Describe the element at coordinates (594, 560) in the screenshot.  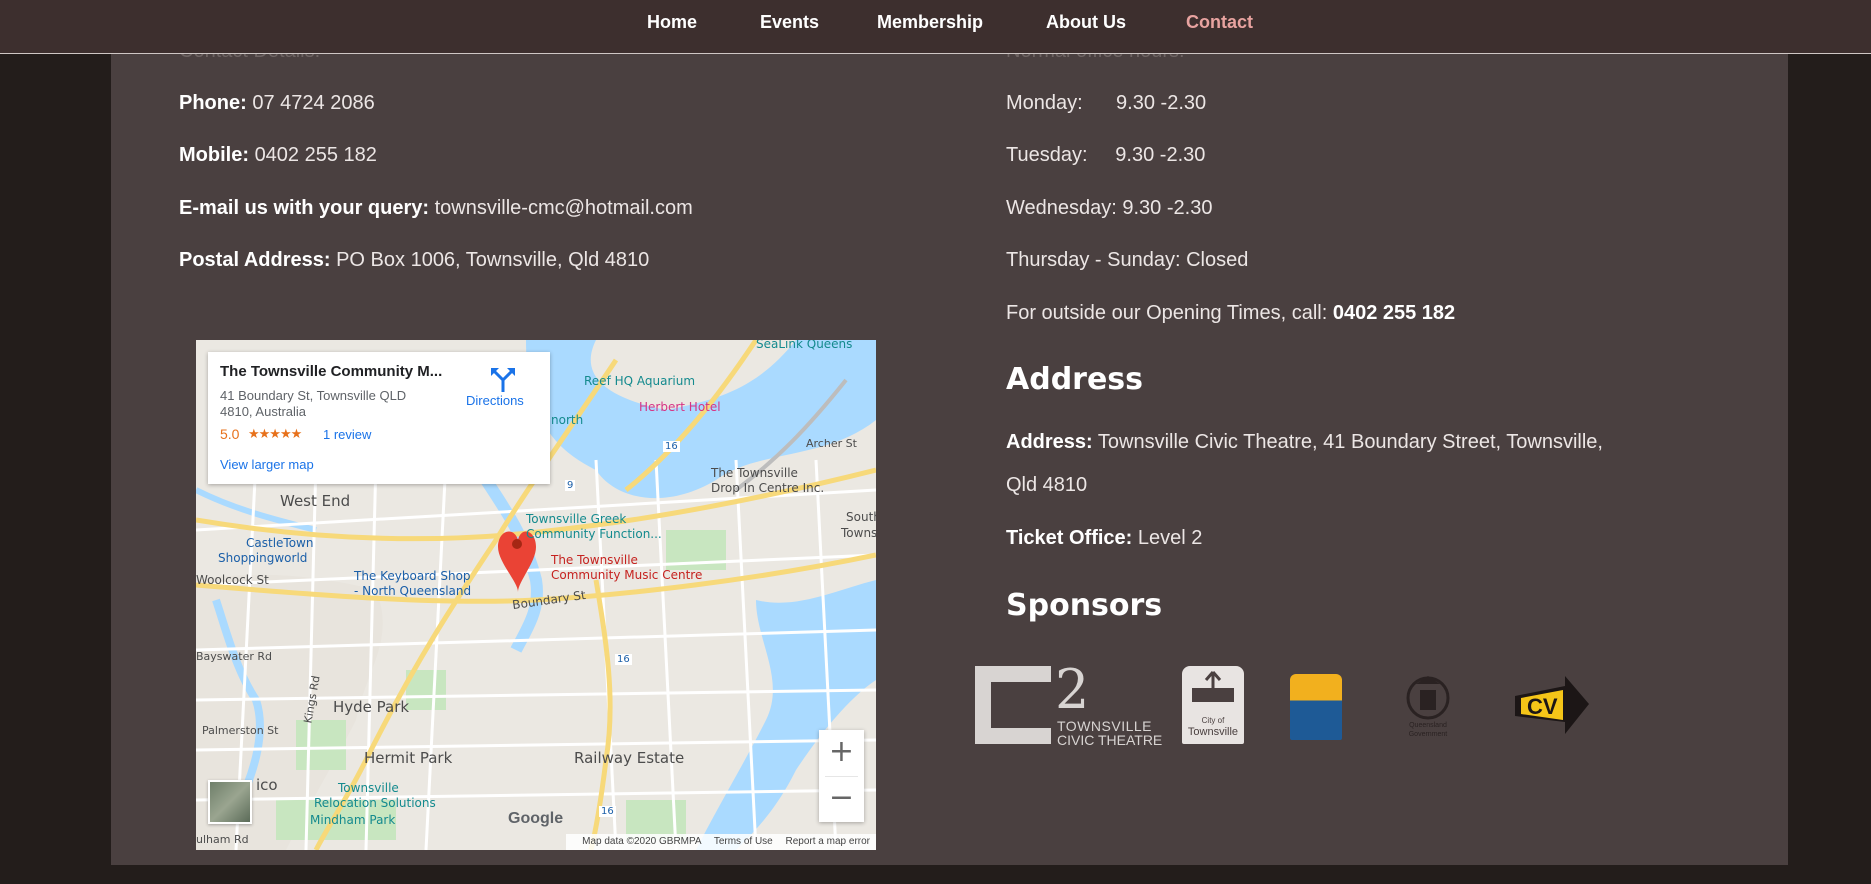
I see `map-label-tcmc-1: The Townsville` at that location.